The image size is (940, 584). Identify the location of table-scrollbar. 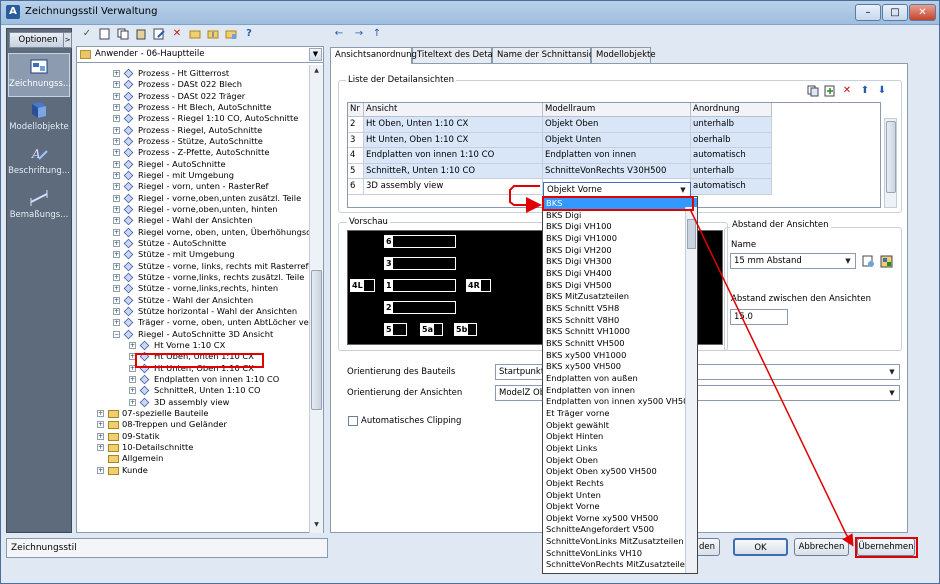
(890, 163).